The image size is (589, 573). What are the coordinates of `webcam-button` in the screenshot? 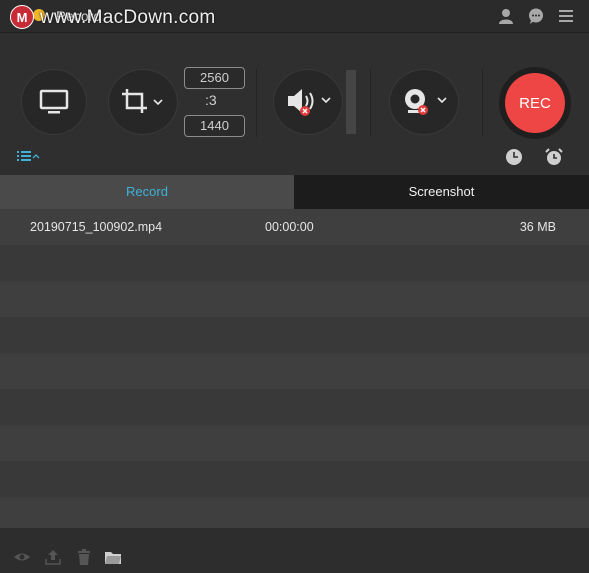 It's located at (424, 102).